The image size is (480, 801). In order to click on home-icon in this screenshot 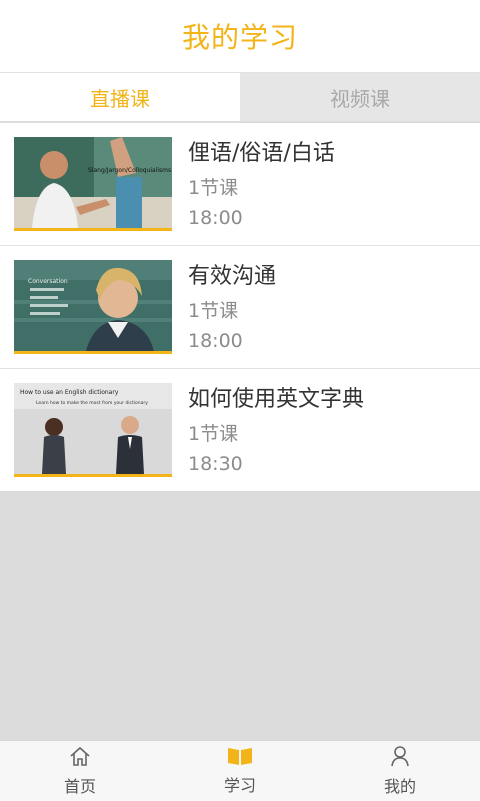, I will do `click(80, 758)`.